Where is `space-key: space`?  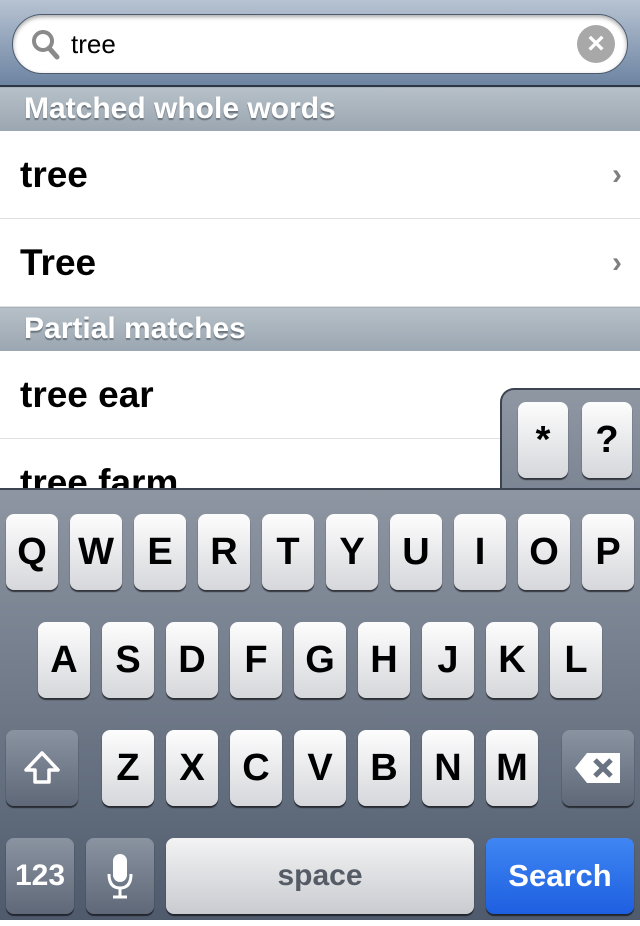
space-key: space is located at coordinates (320, 876).